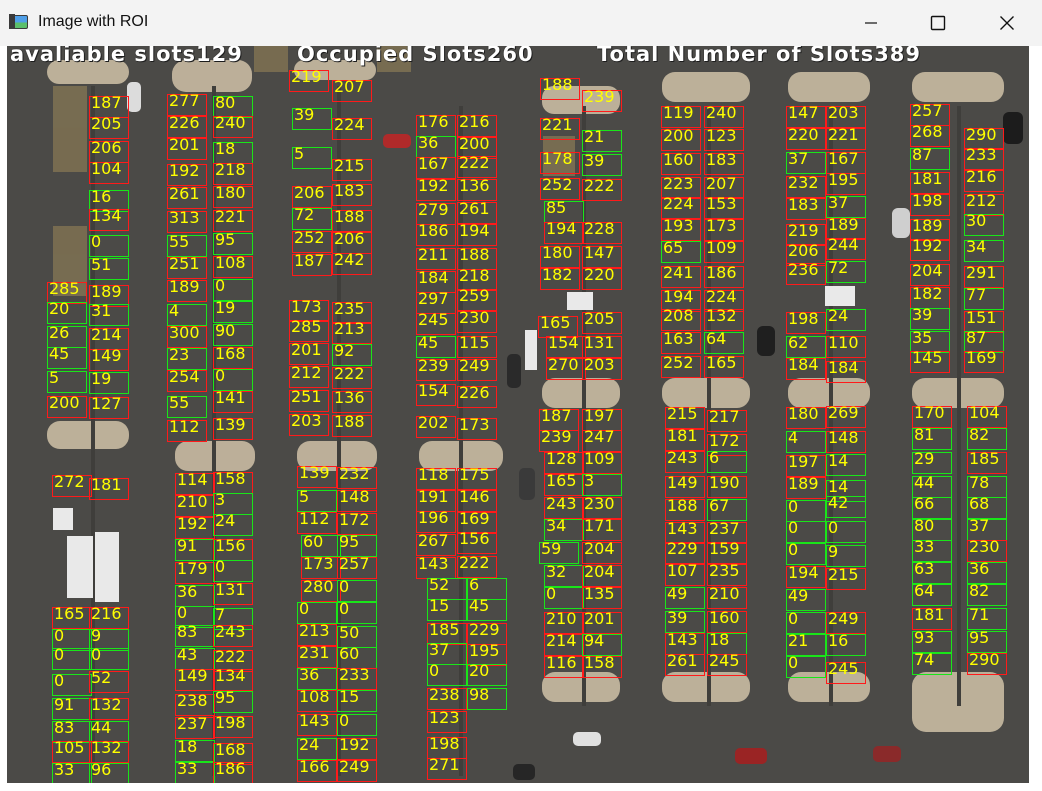 The width and height of the screenshot is (1042, 791). What do you see at coordinates (557, 184) in the screenshot?
I see `slot-label: 252` at bounding box center [557, 184].